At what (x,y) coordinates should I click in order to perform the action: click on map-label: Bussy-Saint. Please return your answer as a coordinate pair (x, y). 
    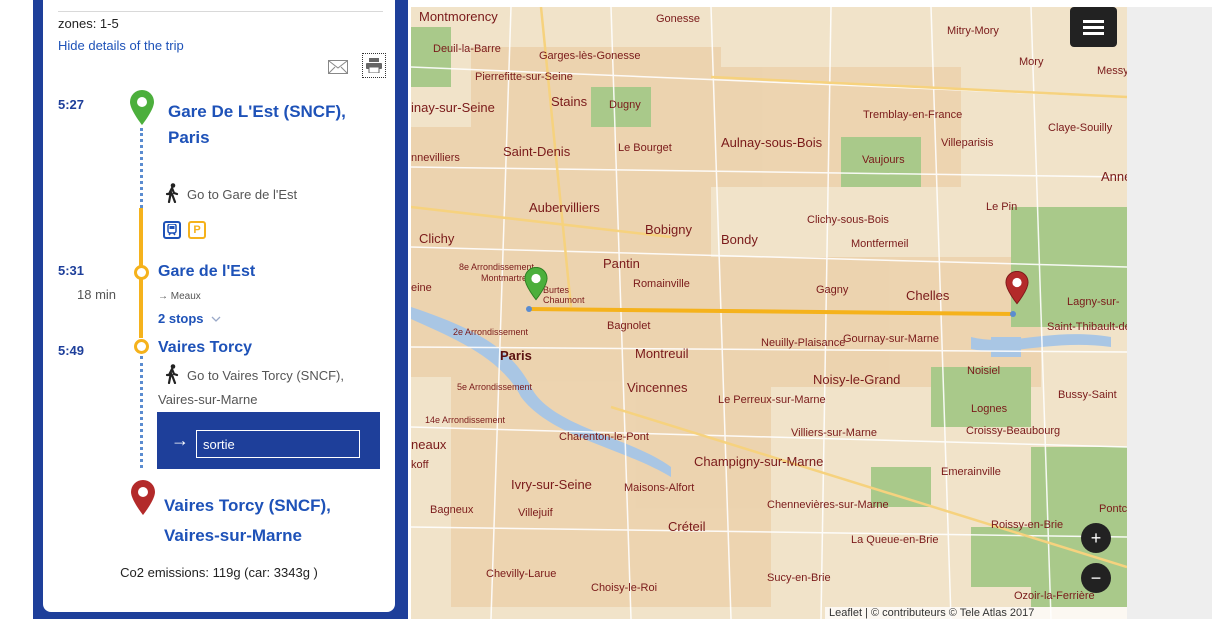
    Looking at the image, I should click on (1087, 395).